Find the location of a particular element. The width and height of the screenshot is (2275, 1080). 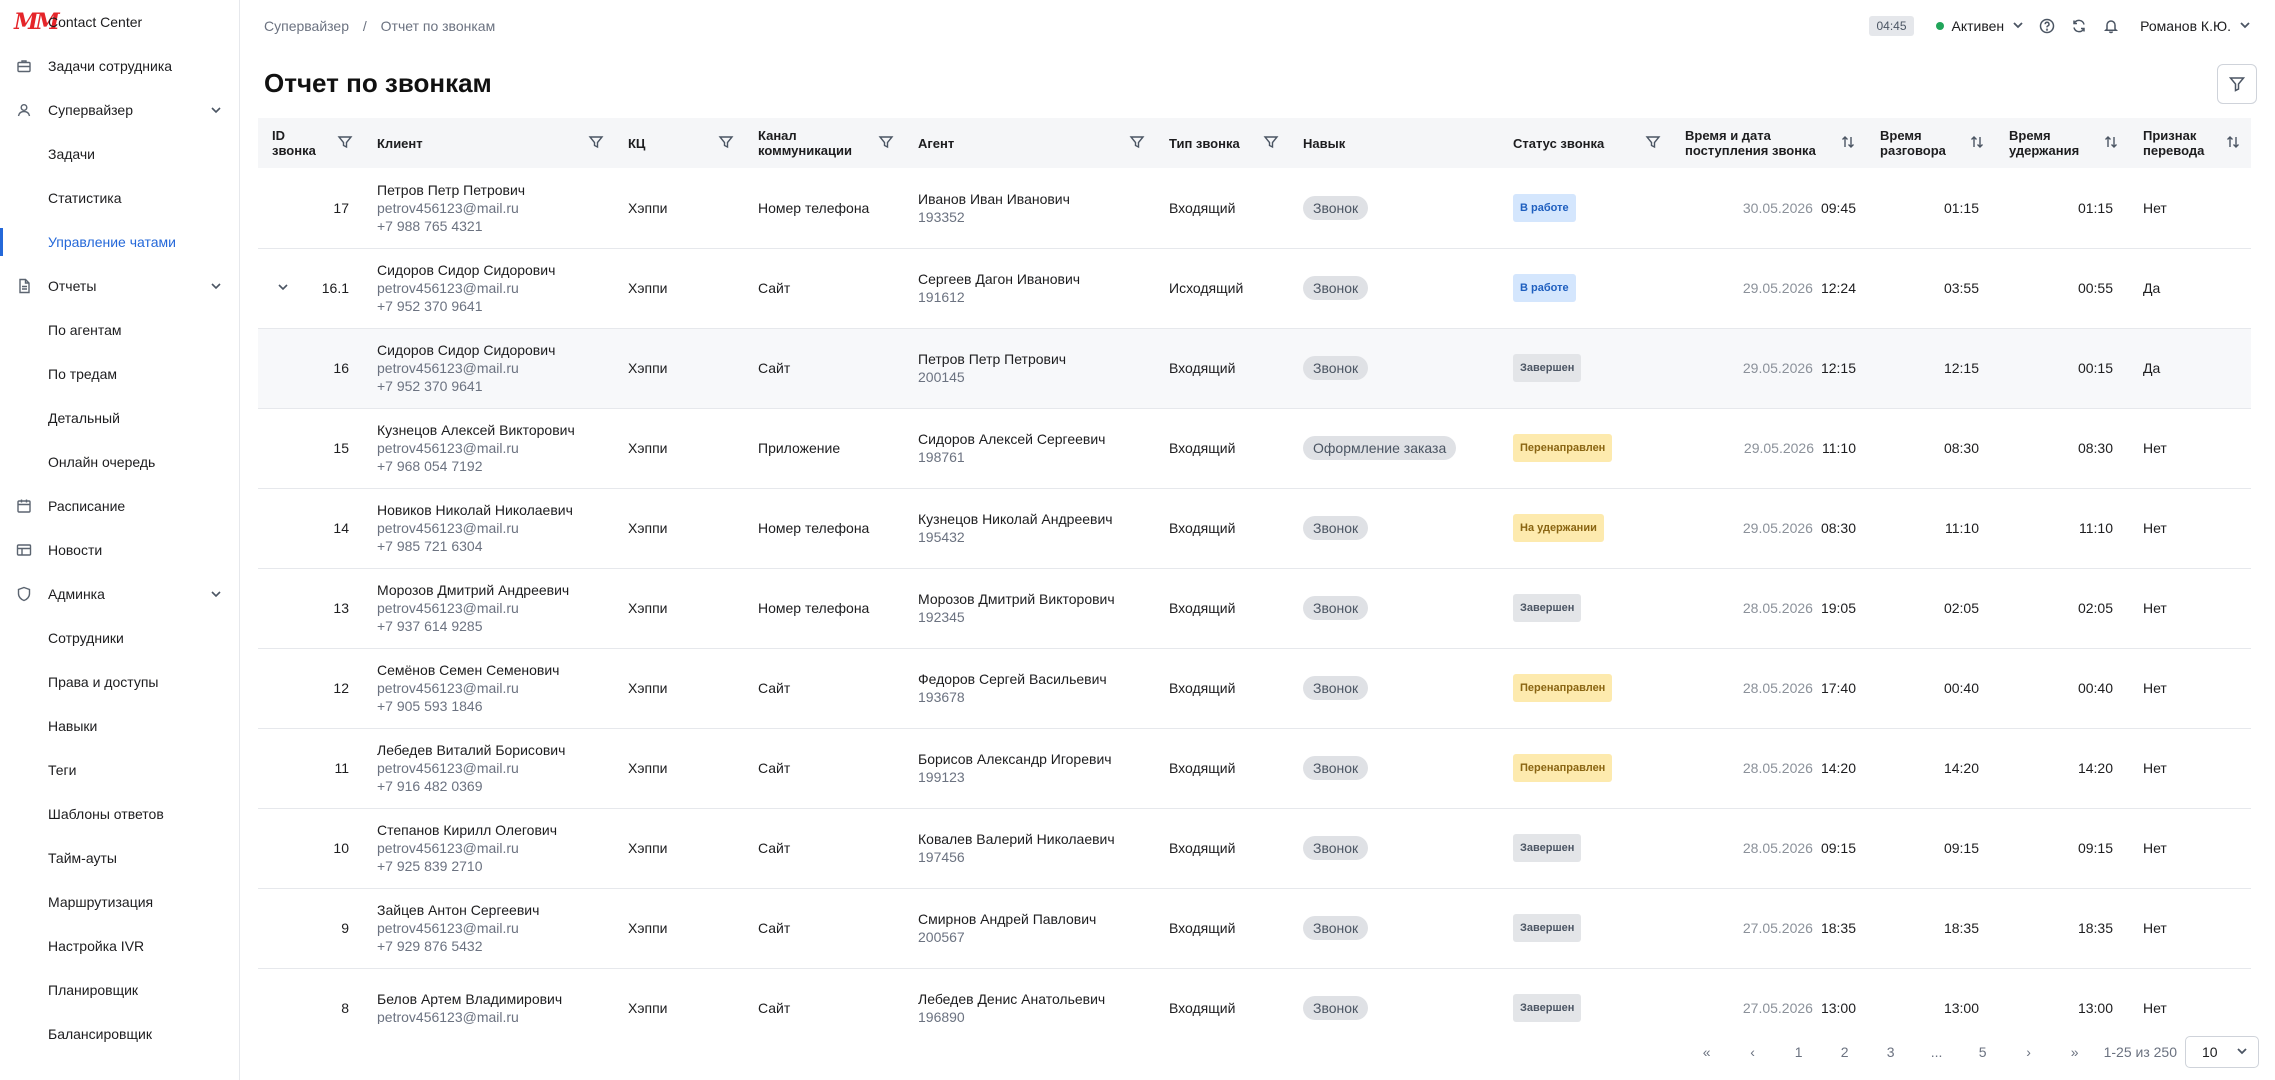

cell-transfer: Нет is located at coordinates (2155, 608).